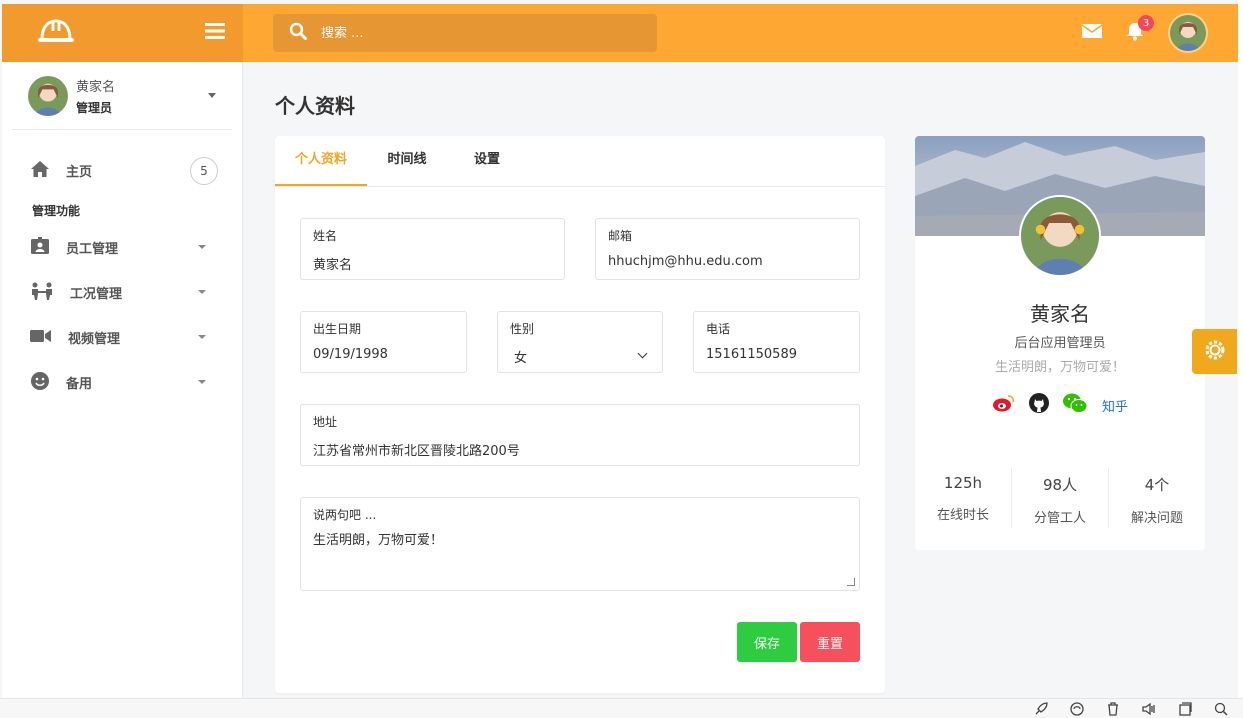  I want to click on sidebar-item-label: 主页, so click(79, 172).